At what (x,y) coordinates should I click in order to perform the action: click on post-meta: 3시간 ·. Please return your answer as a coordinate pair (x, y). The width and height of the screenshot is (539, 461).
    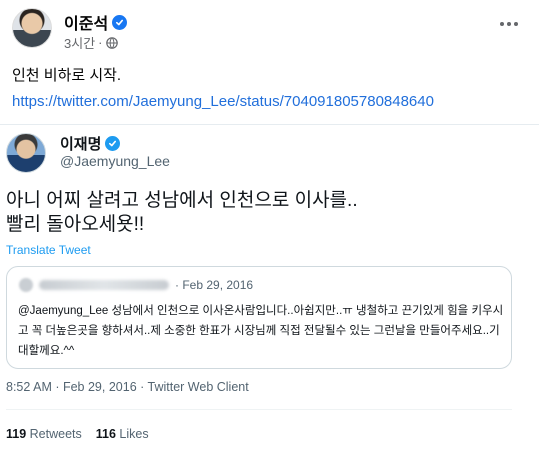
    Looking at the image, I should click on (91, 42).